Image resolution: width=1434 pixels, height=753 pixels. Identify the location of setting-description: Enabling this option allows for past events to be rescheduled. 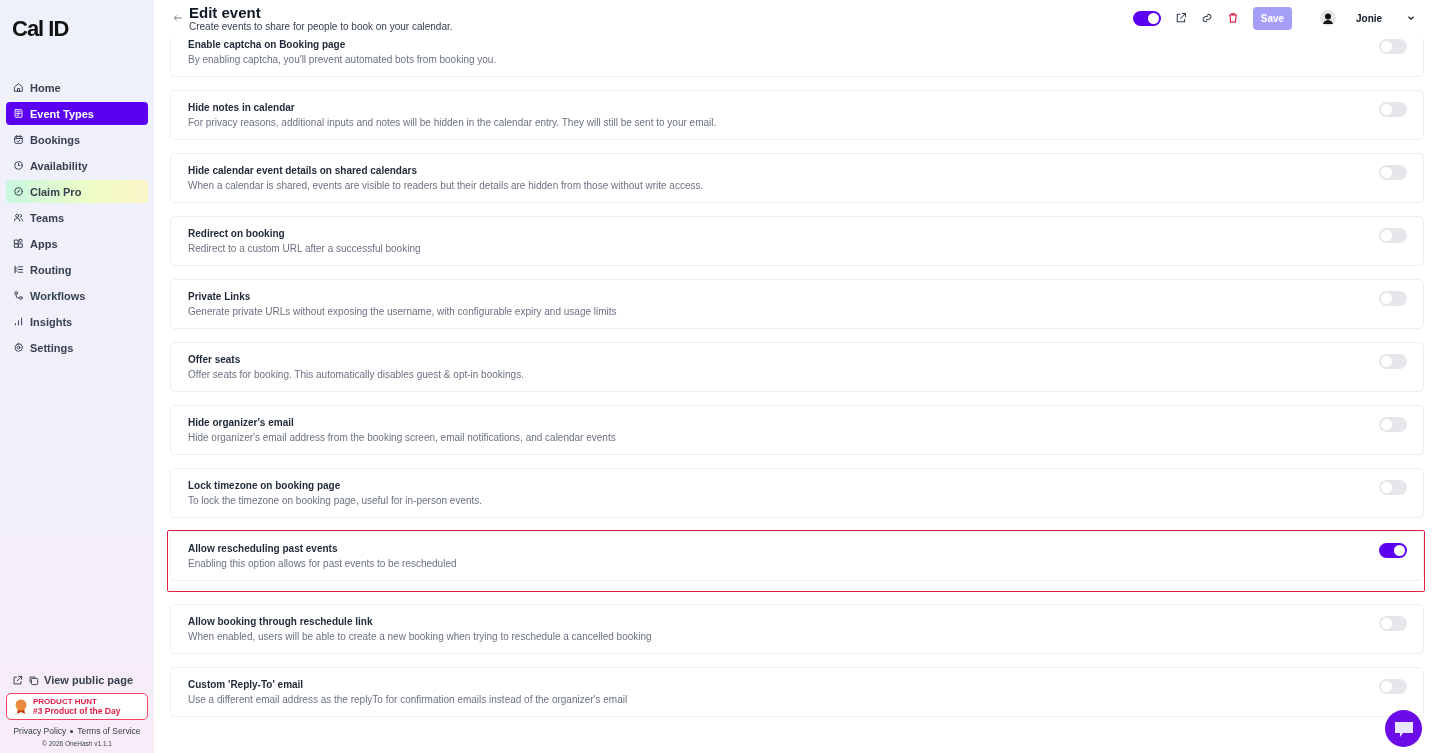
(323, 563).